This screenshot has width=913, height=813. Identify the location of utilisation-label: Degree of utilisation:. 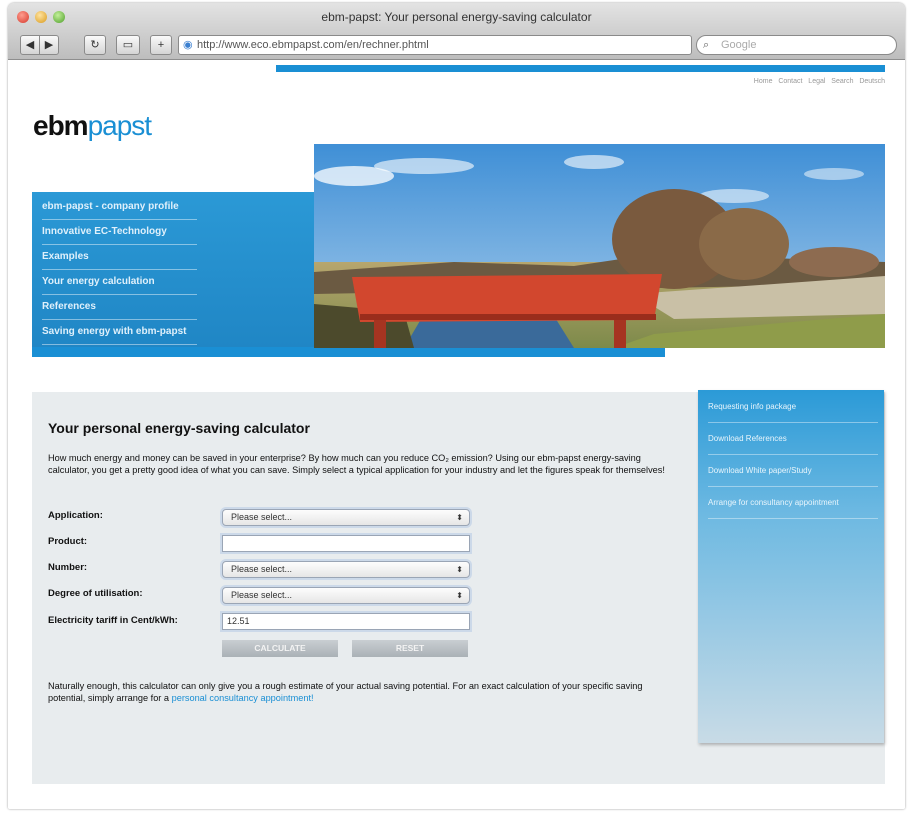
(95, 593).